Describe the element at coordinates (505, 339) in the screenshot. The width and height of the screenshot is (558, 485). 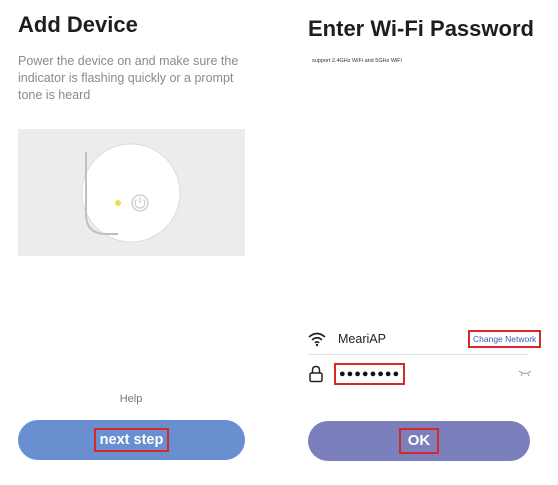
I see `change-network-link: Change Network` at that location.